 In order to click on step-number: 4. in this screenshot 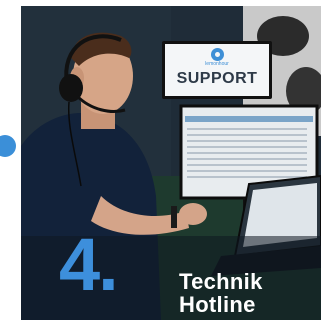, I will do `click(89, 264)`.